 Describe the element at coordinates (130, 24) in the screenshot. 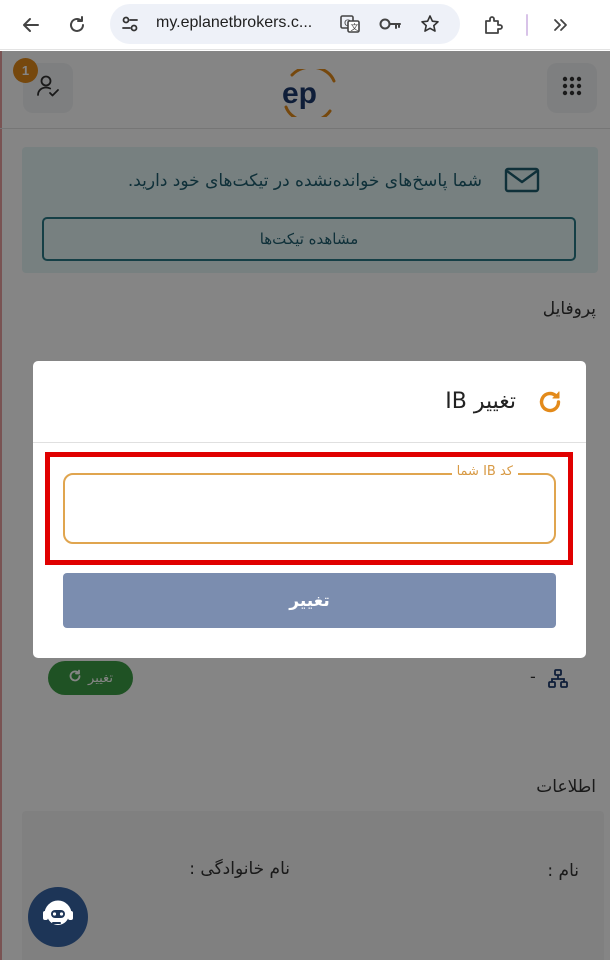

I see `site-settings-icon` at that location.